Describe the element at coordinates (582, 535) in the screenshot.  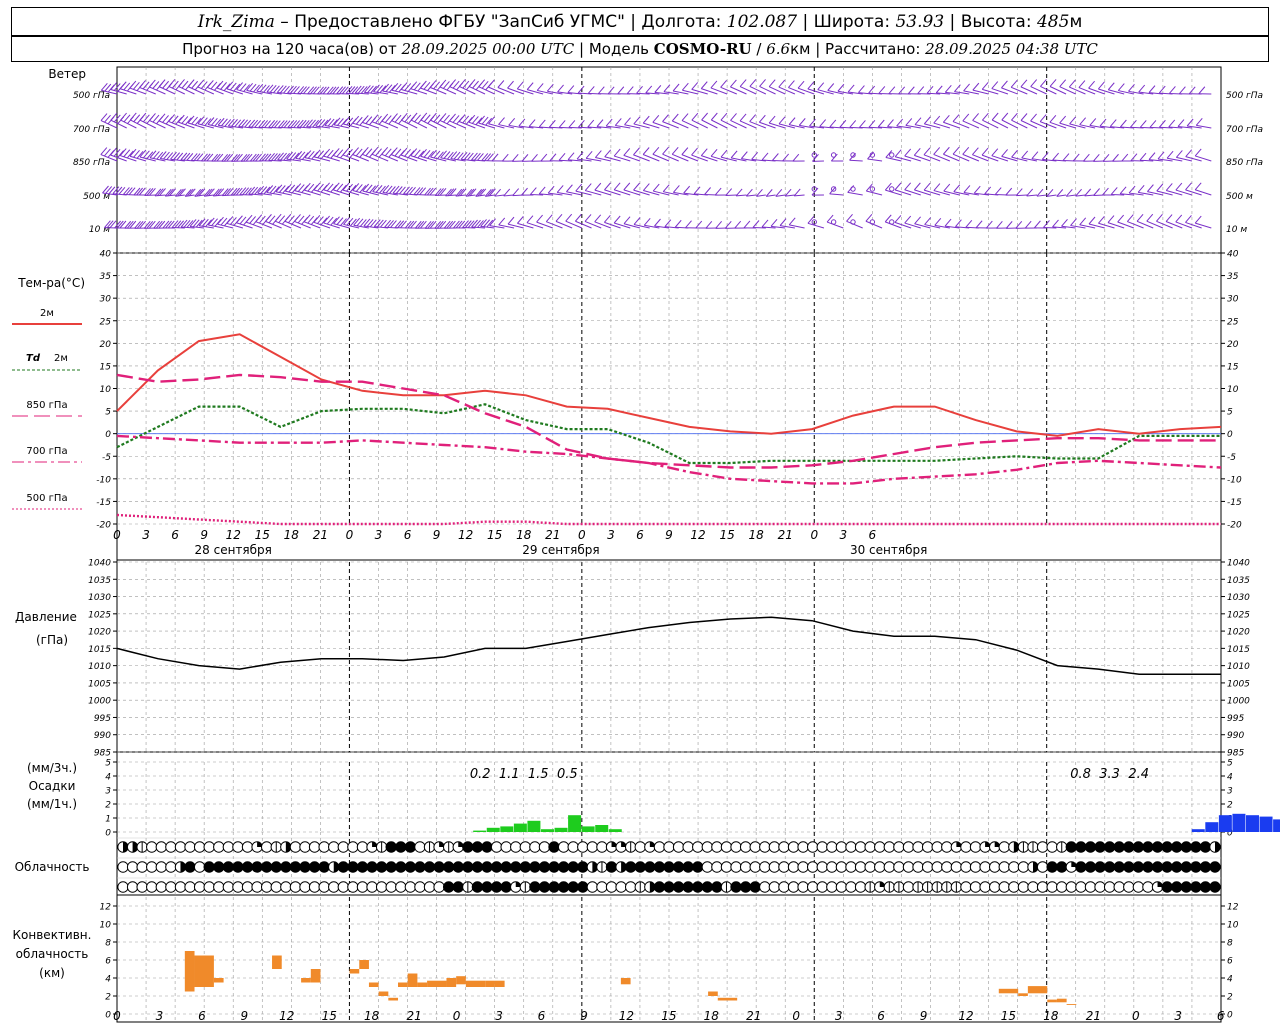
I see `temp-x-tick-label: 0` at that location.